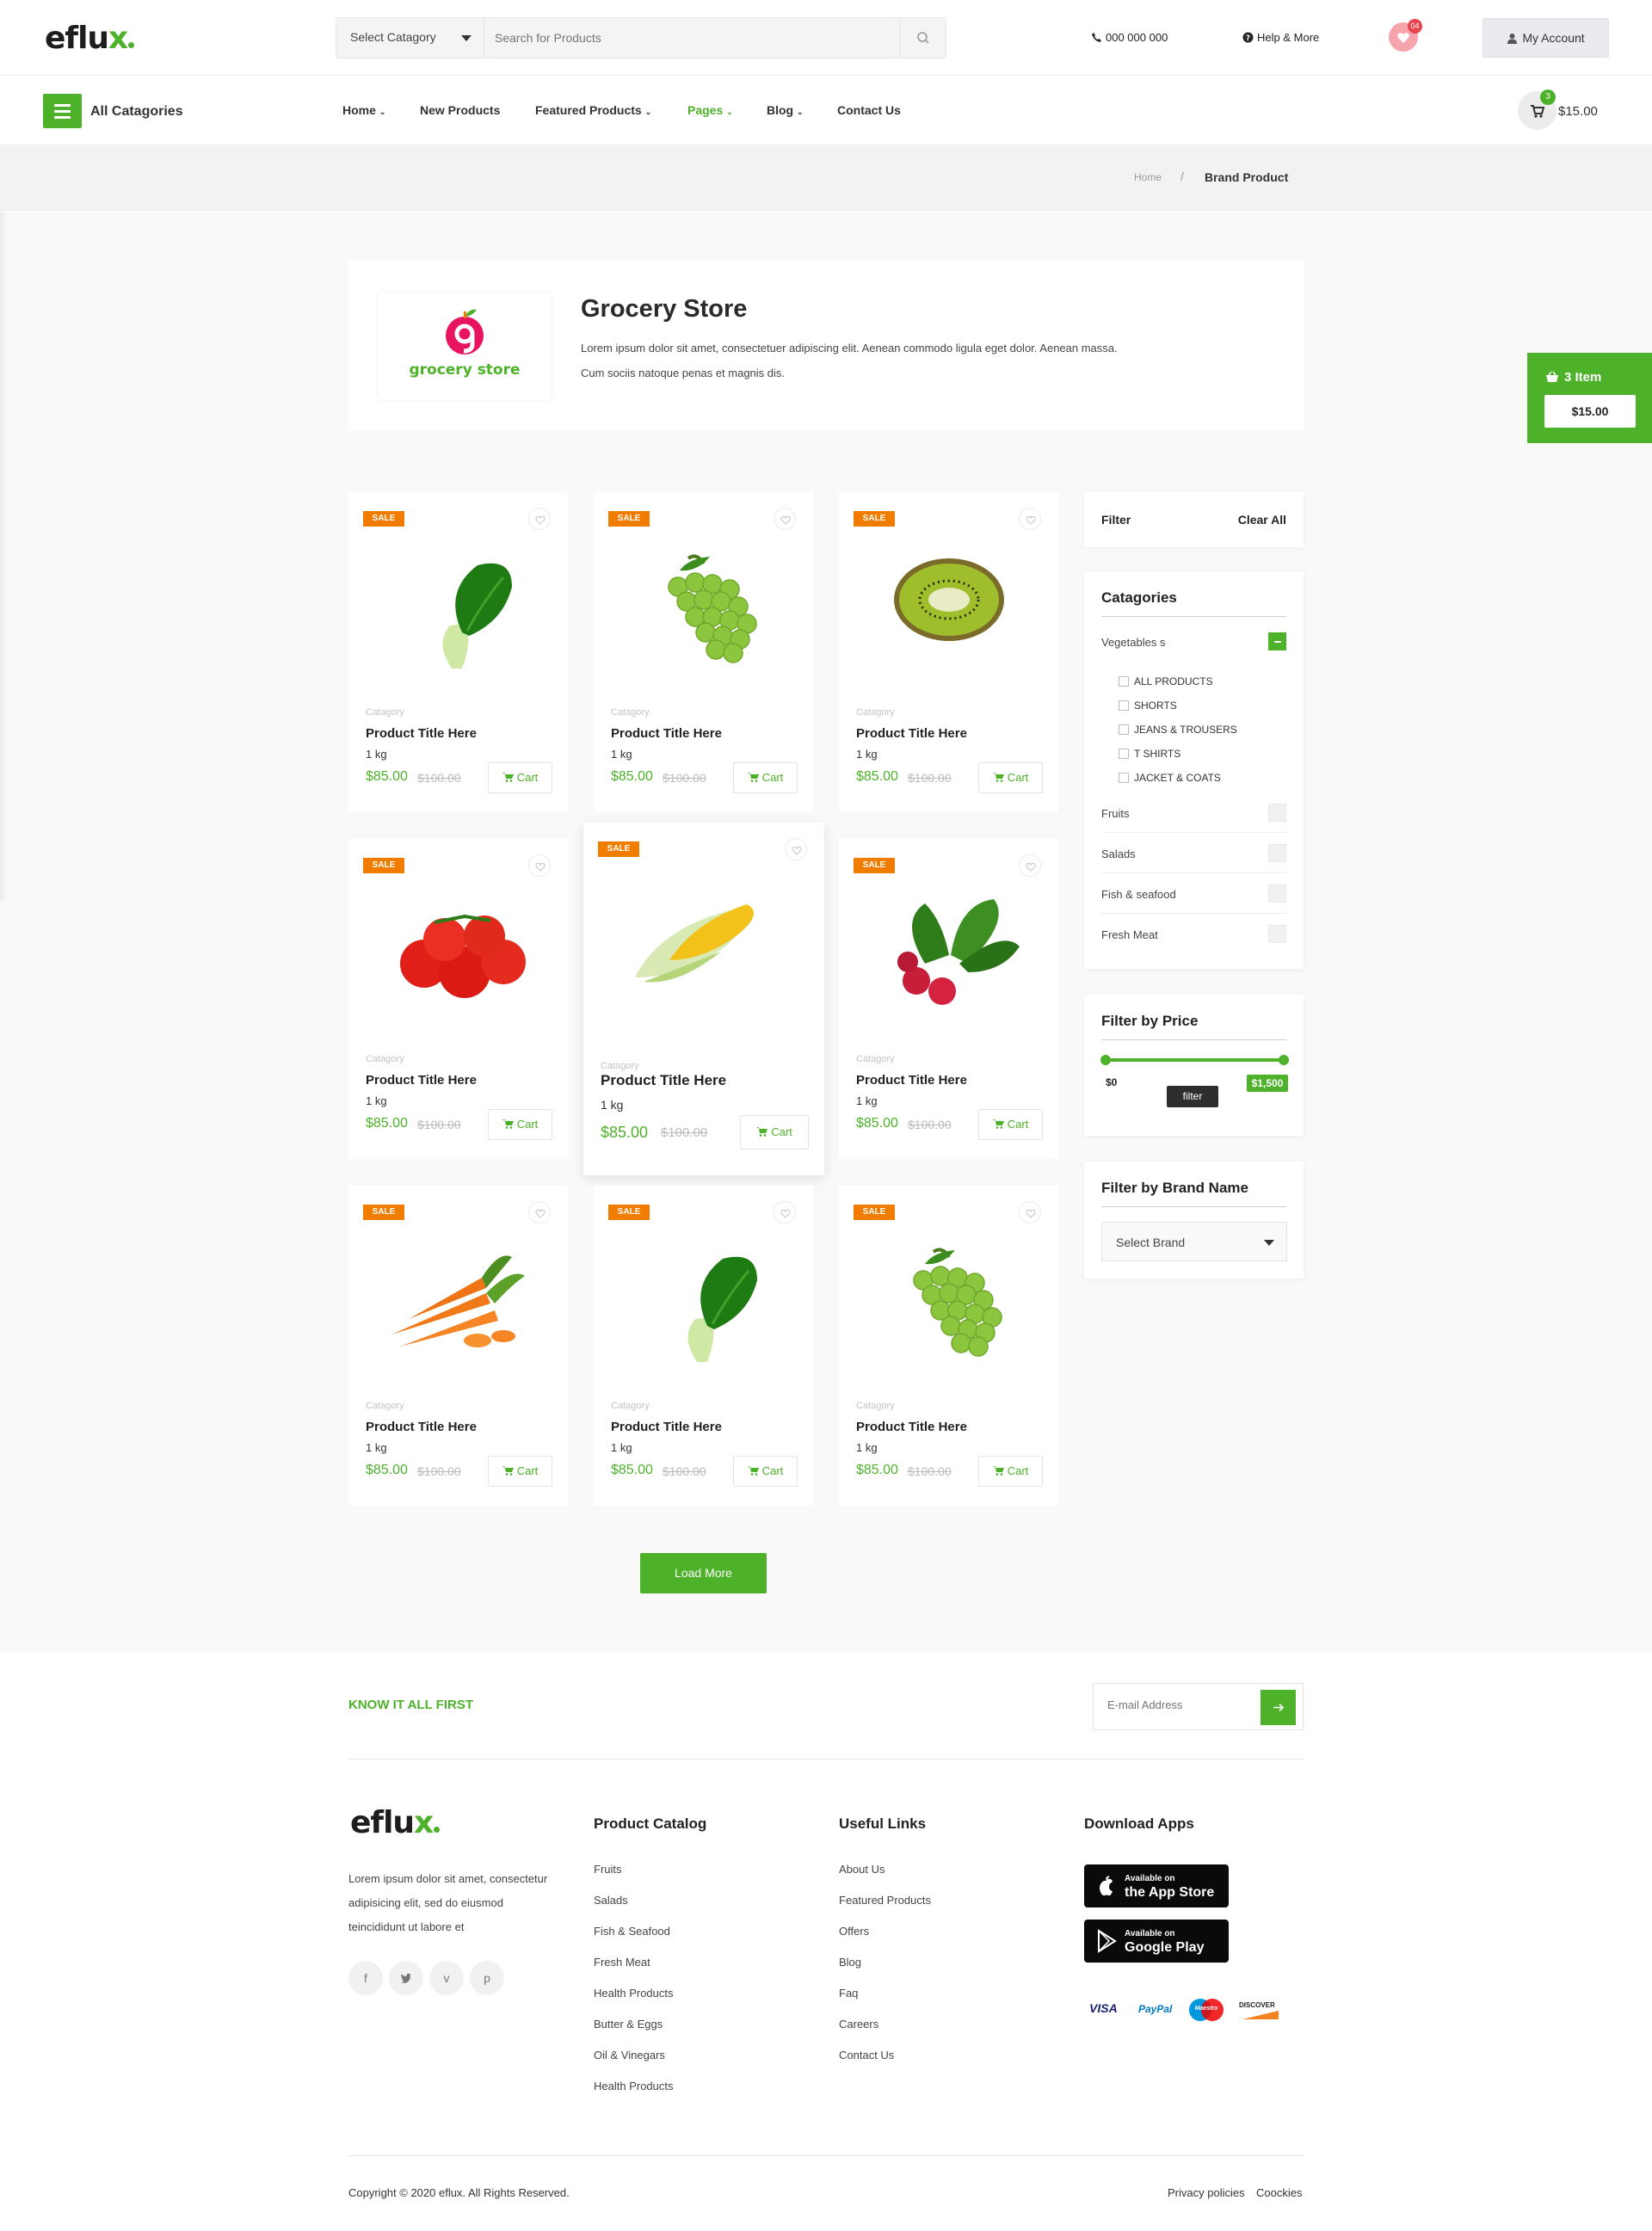 This screenshot has height=2231, width=1652. What do you see at coordinates (1193, 644) in the screenshot?
I see `category-vegetables: Vegetables s` at bounding box center [1193, 644].